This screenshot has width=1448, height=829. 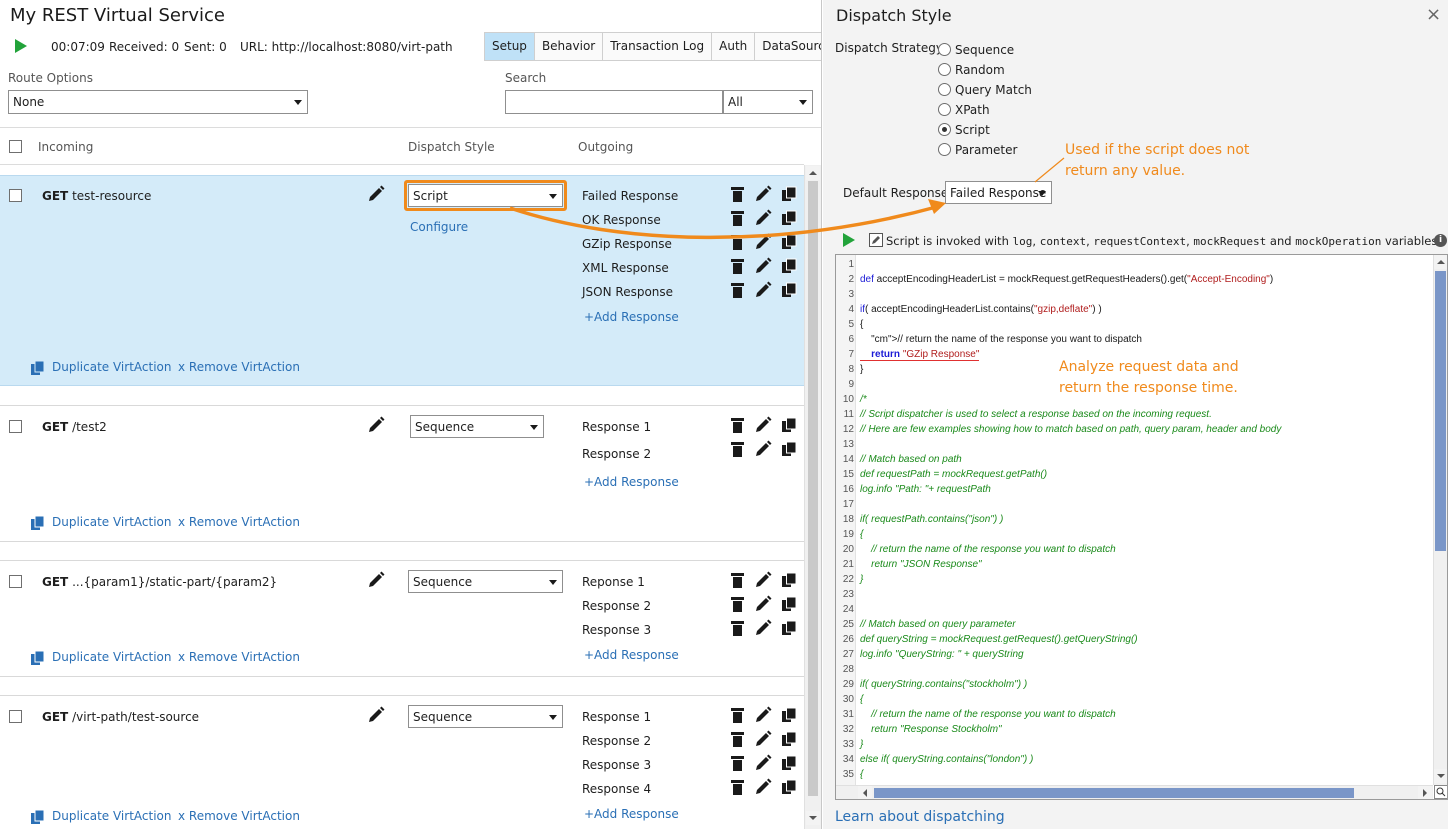 What do you see at coordinates (616, 789) in the screenshot?
I see `response-name: Response 4` at bounding box center [616, 789].